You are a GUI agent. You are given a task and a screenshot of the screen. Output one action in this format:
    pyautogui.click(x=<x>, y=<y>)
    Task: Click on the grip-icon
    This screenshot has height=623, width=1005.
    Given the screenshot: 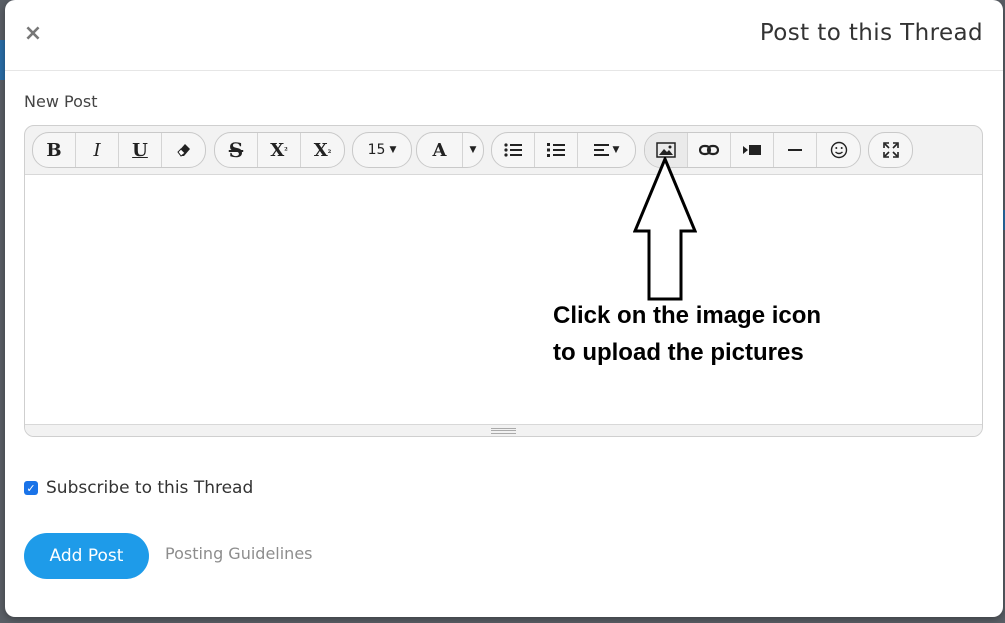 What is the action you would take?
    pyautogui.click(x=503, y=431)
    